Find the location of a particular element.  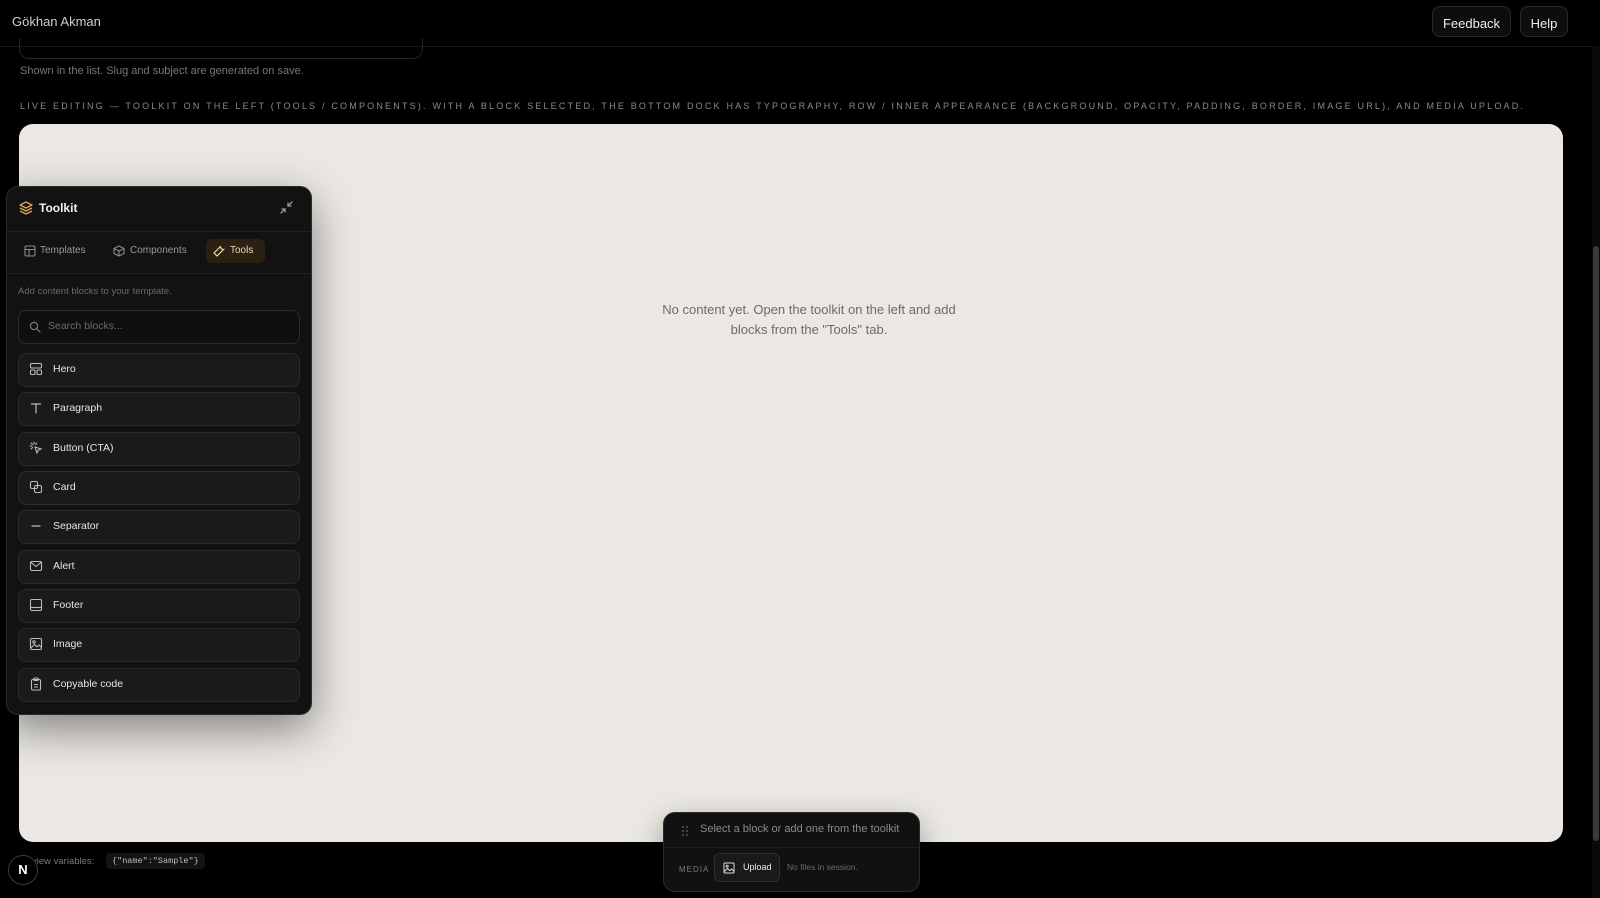

layers-icon is located at coordinates (26, 210).